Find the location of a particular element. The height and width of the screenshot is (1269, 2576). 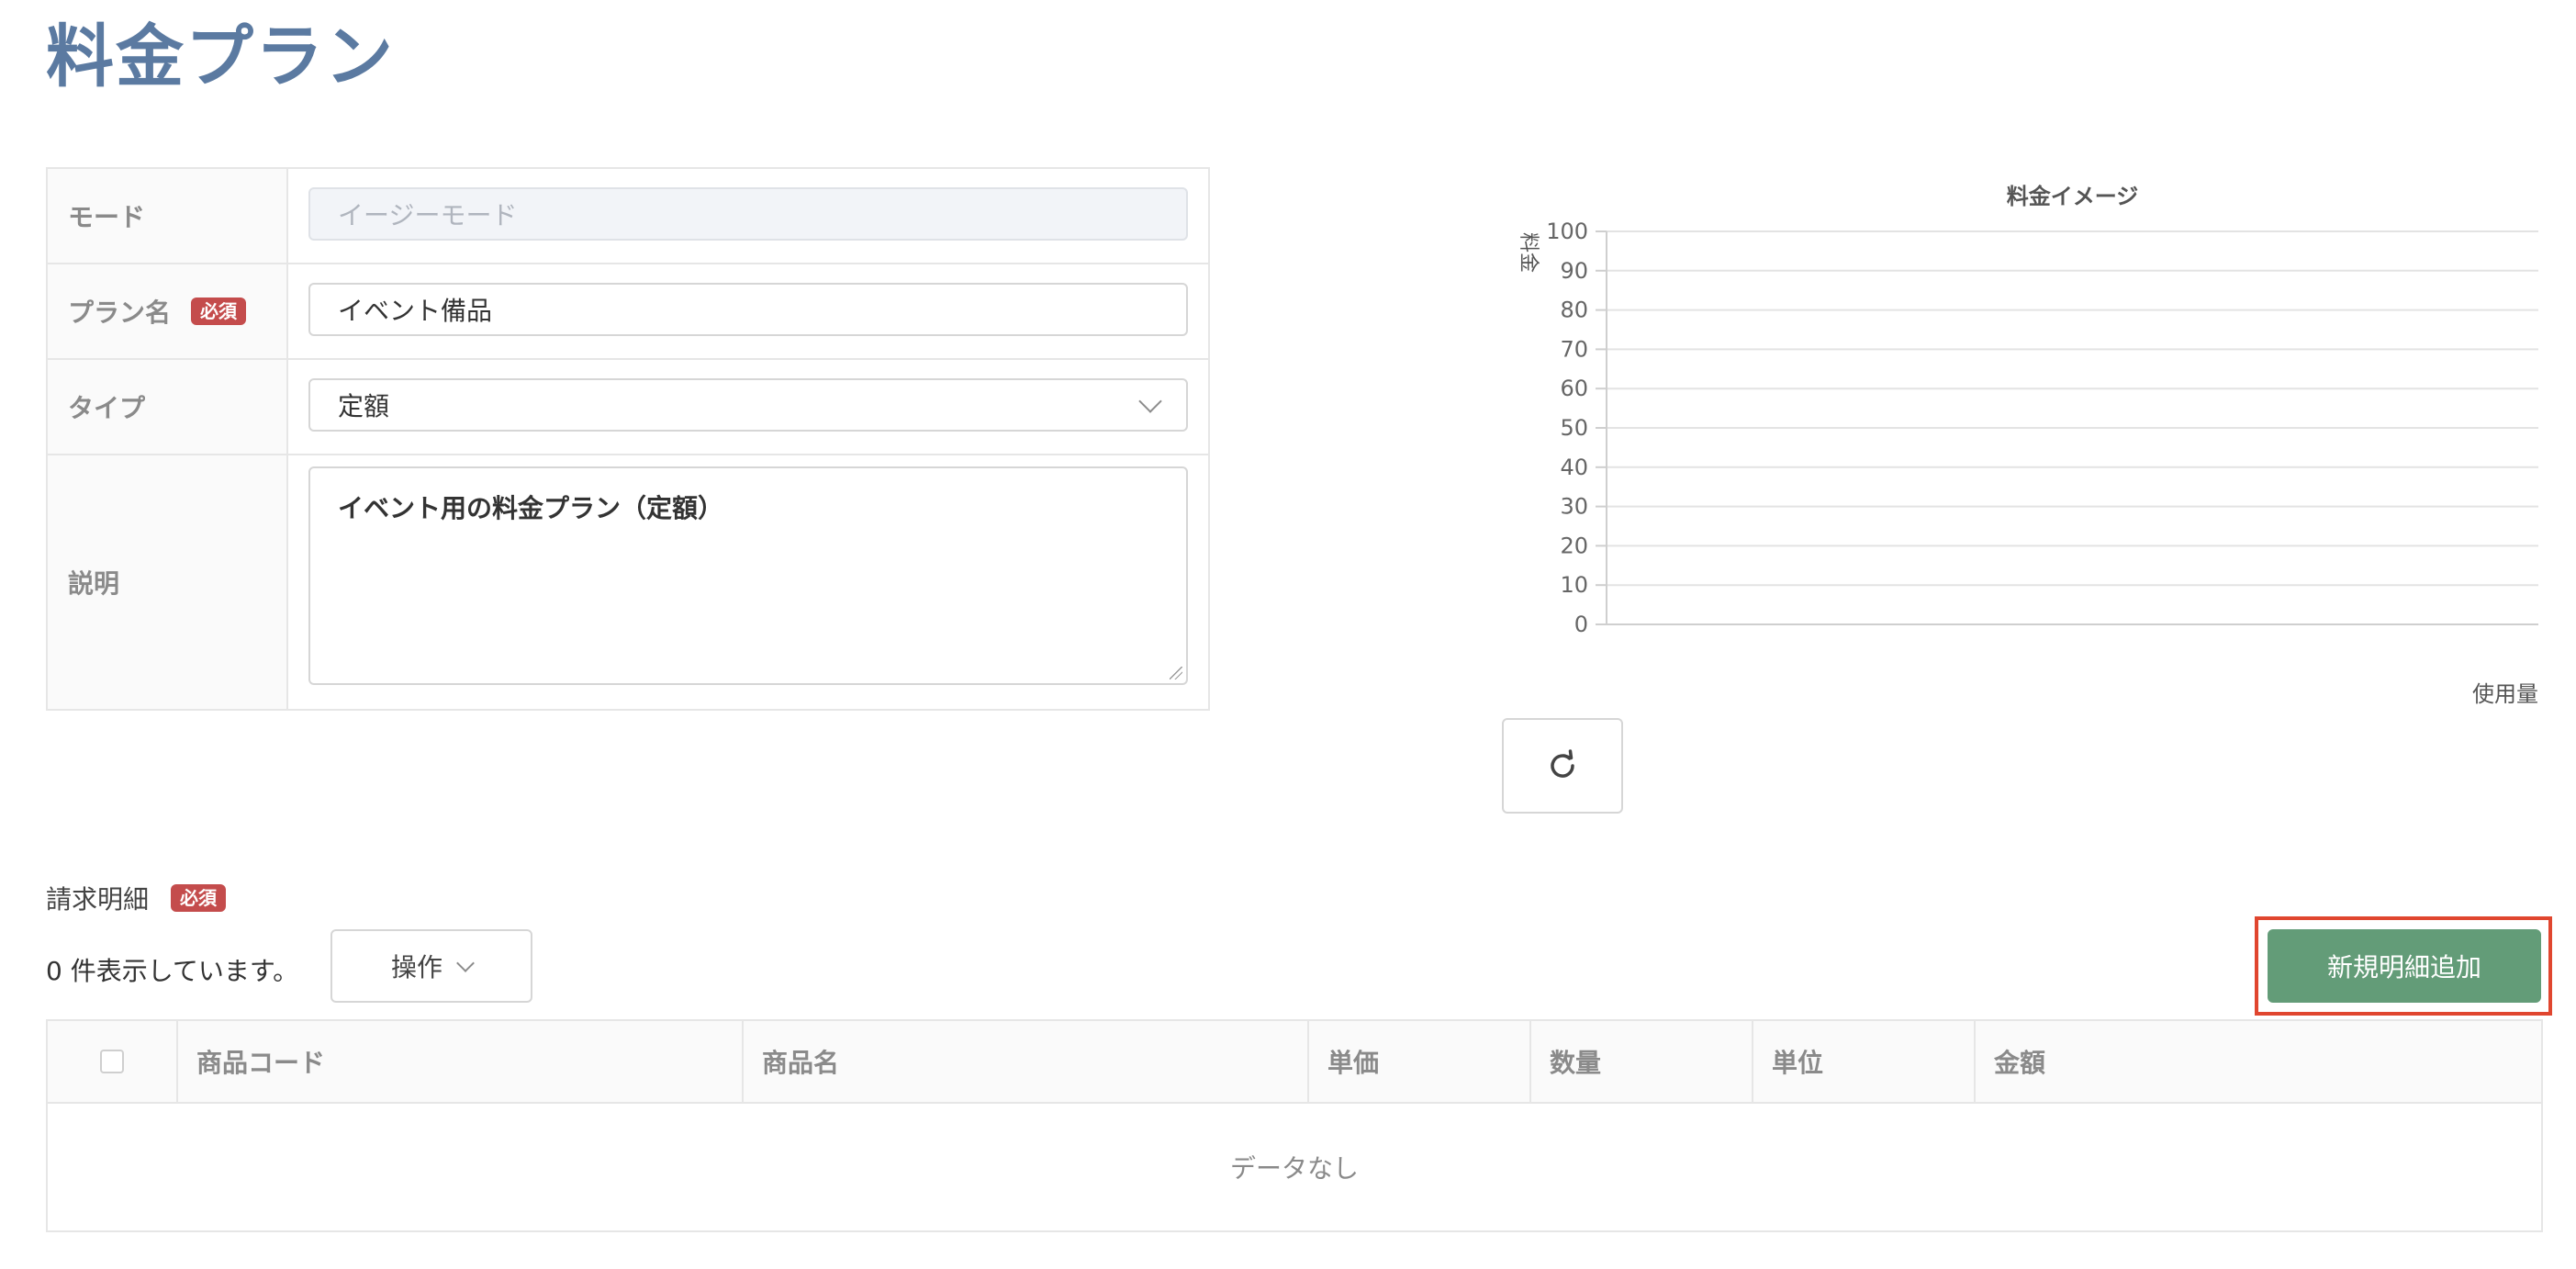

chart-tick-label: 80 is located at coordinates (1574, 310).